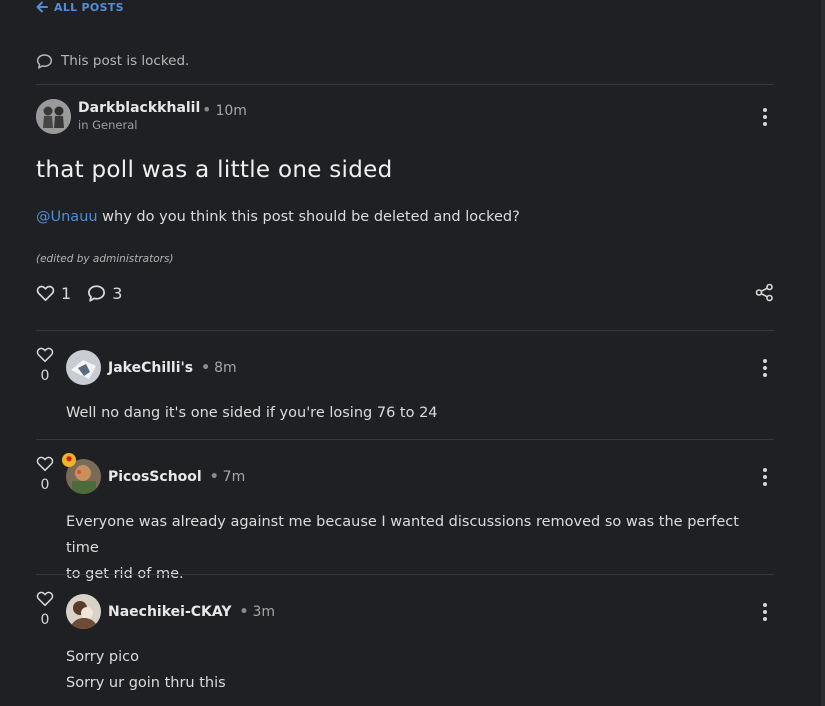 This screenshot has height=706, width=825. What do you see at coordinates (170, 612) in the screenshot?
I see `reply-author: Naechikei-CKAY` at bounding box center [170, 612].